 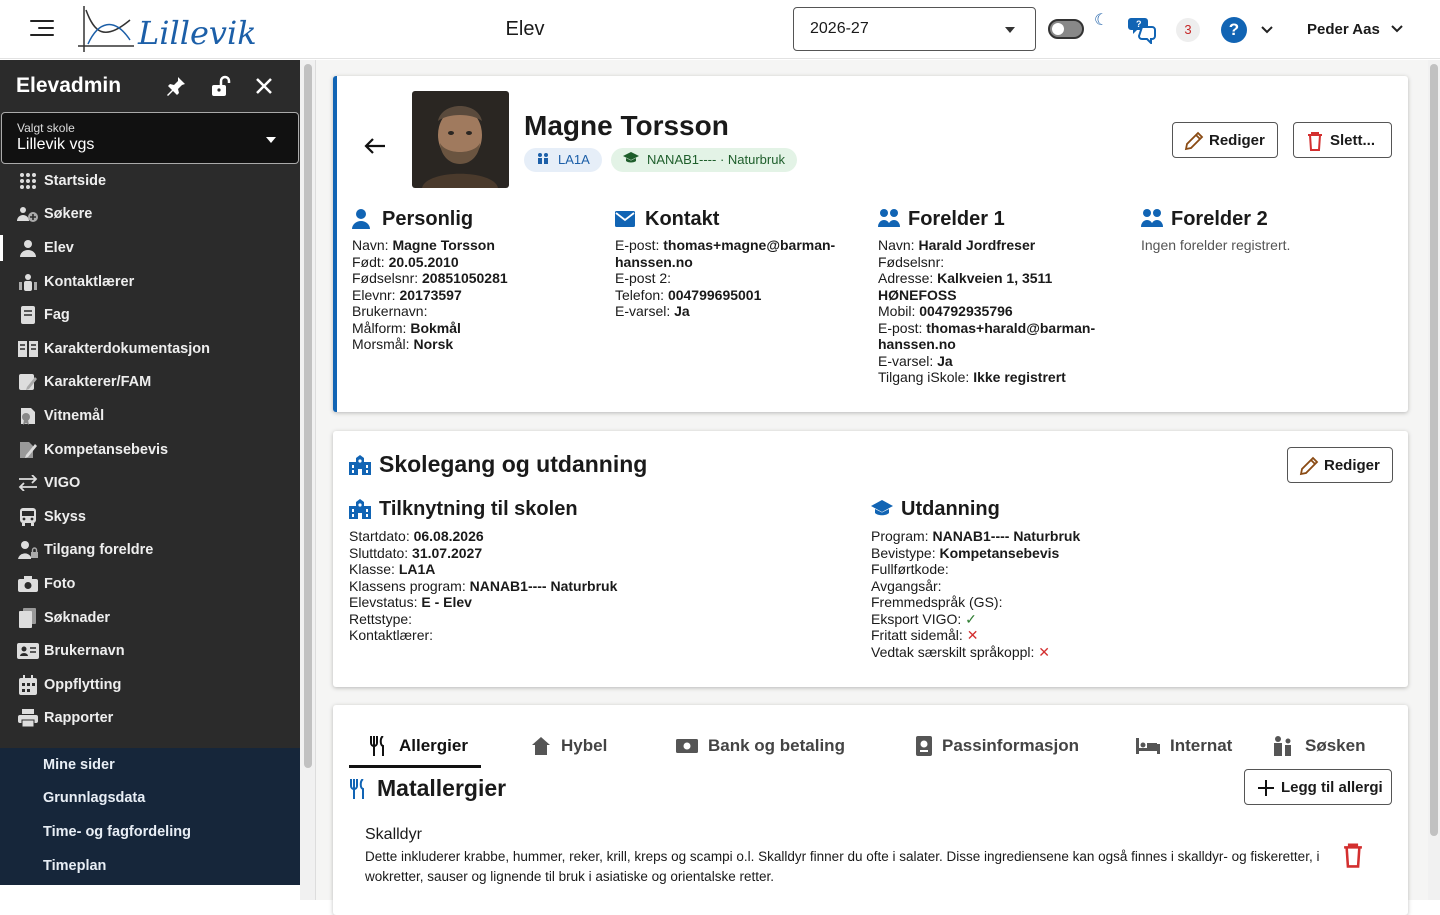 I want to click on year-value: 2026-27, so click(x=839, y=28).